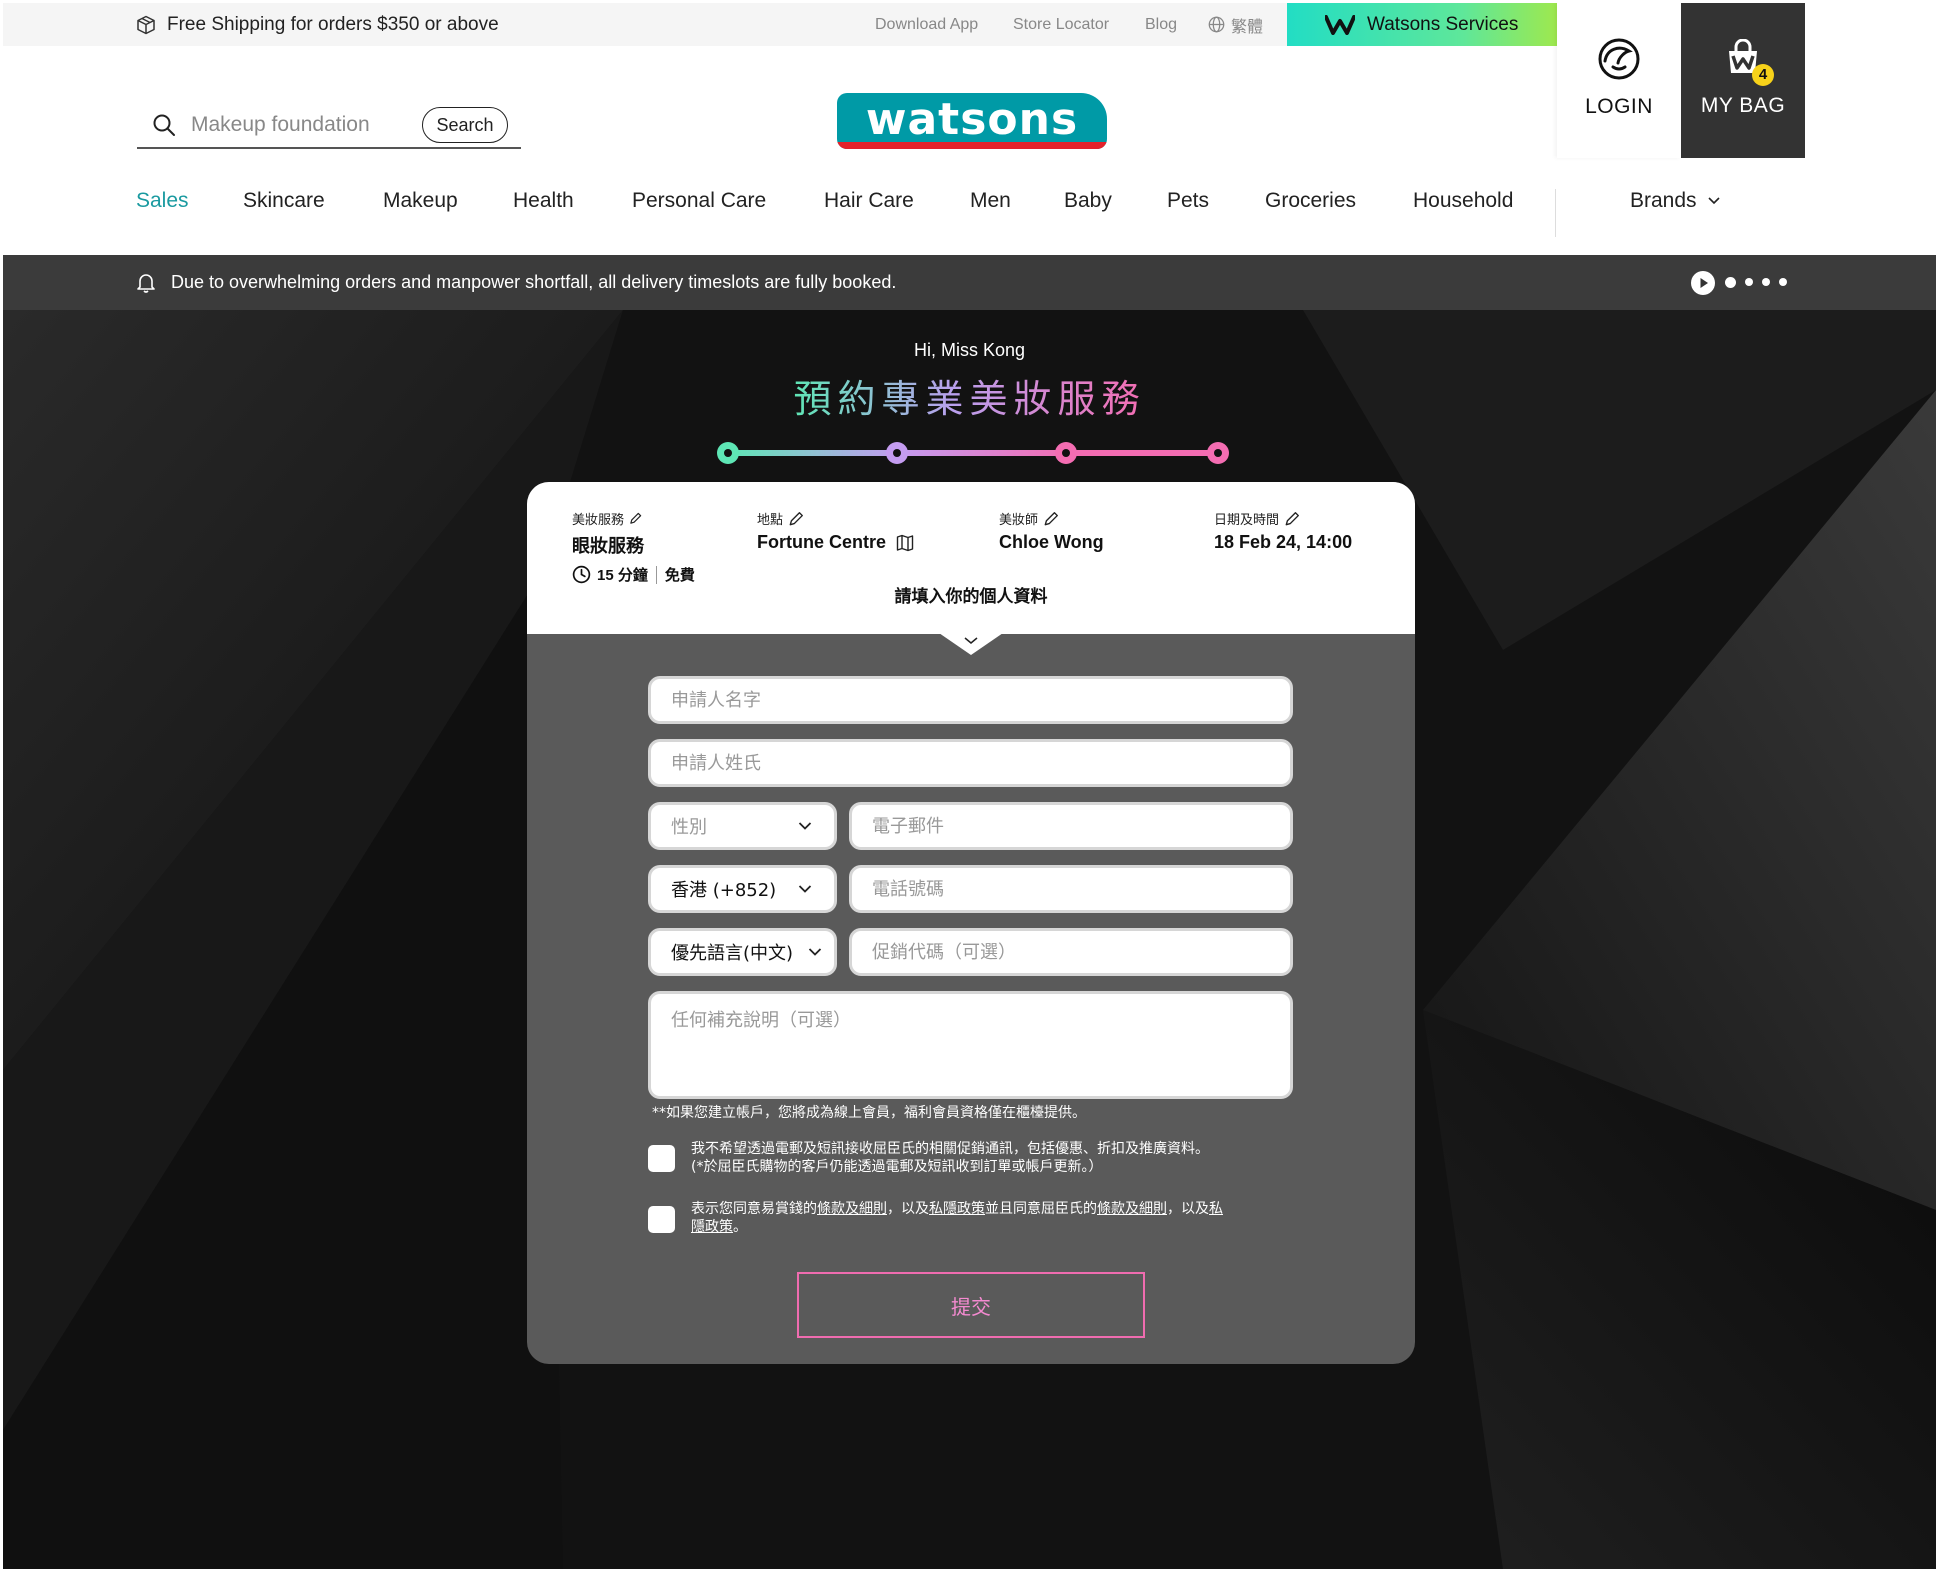 The width and height of the screenshot is (1936, 1569). Describe the element at coordinates (969, 399) in the screenshot. I see `booking-title-text: 預約專業美妝服務` at that location.